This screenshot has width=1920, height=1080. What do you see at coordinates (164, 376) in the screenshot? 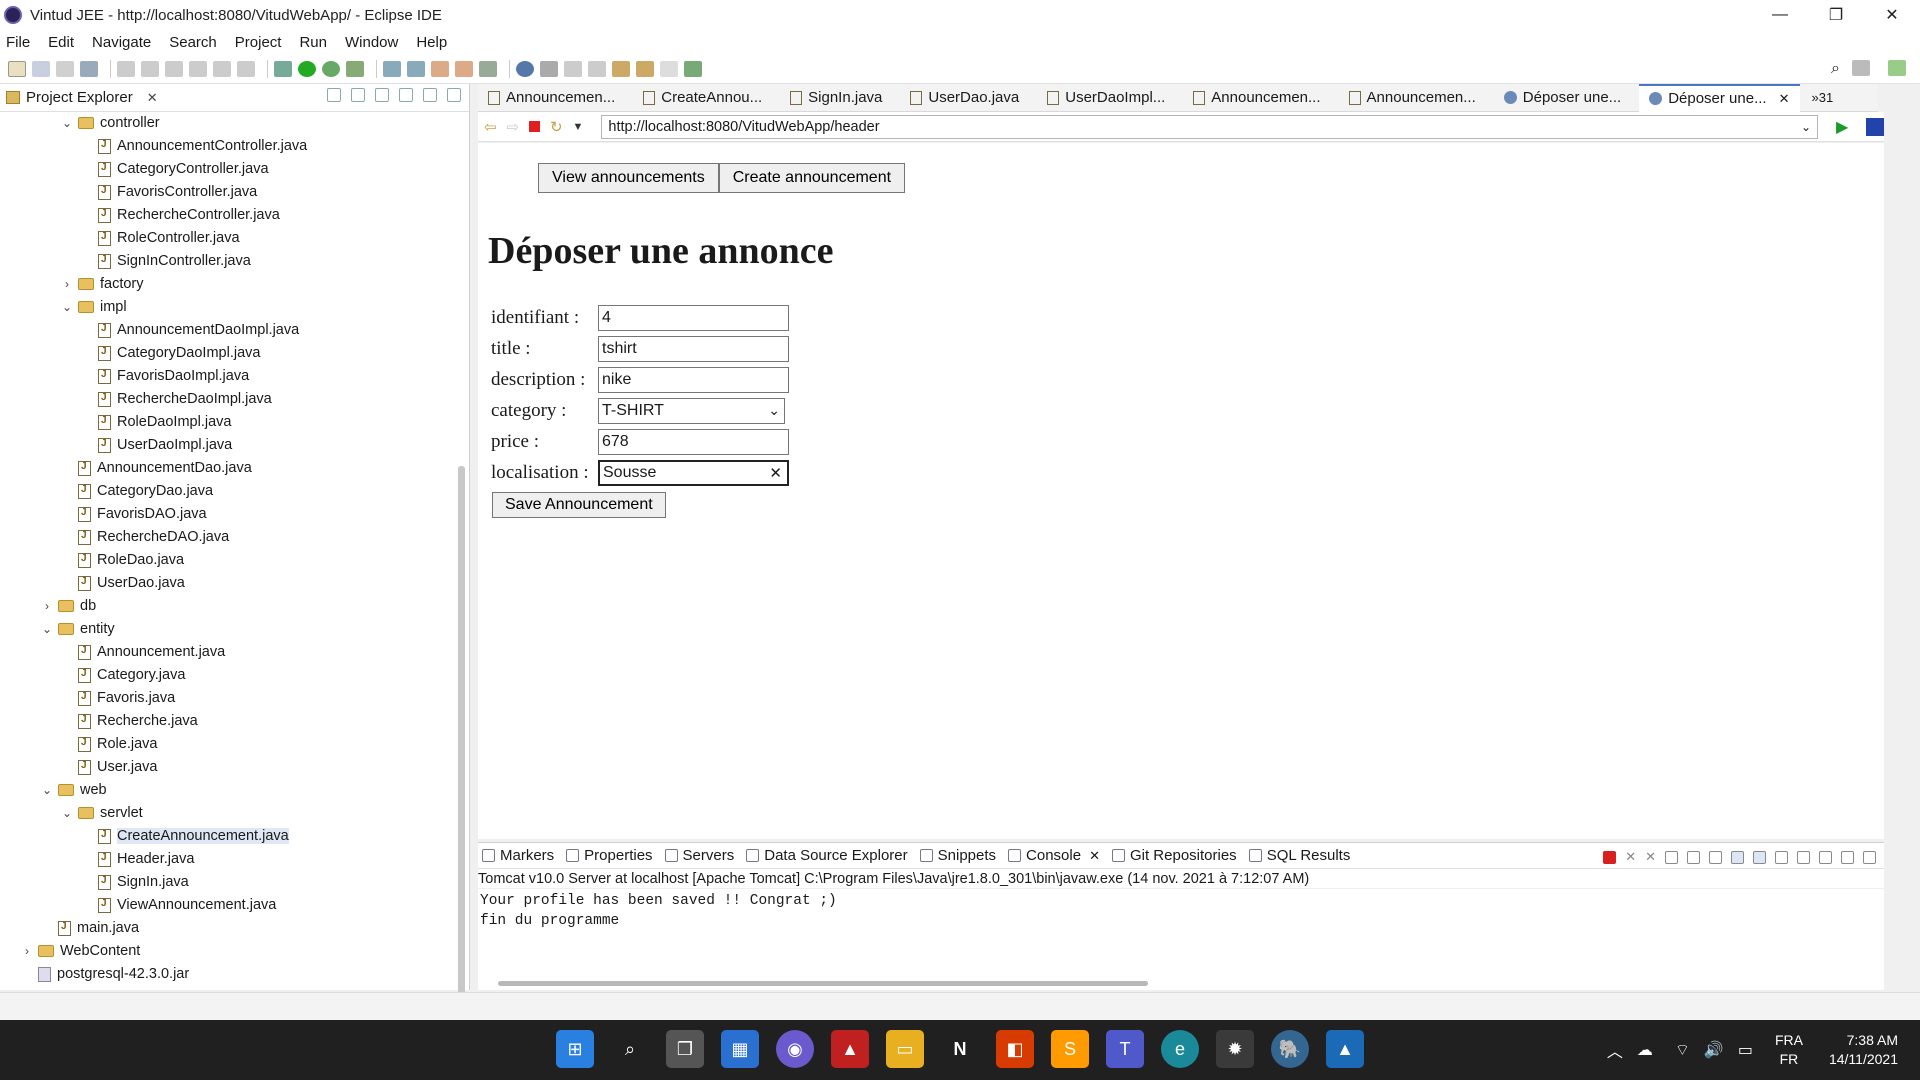
I see `tree-file: FavorisDaoImpl.java` at bounding box center [164, 376].